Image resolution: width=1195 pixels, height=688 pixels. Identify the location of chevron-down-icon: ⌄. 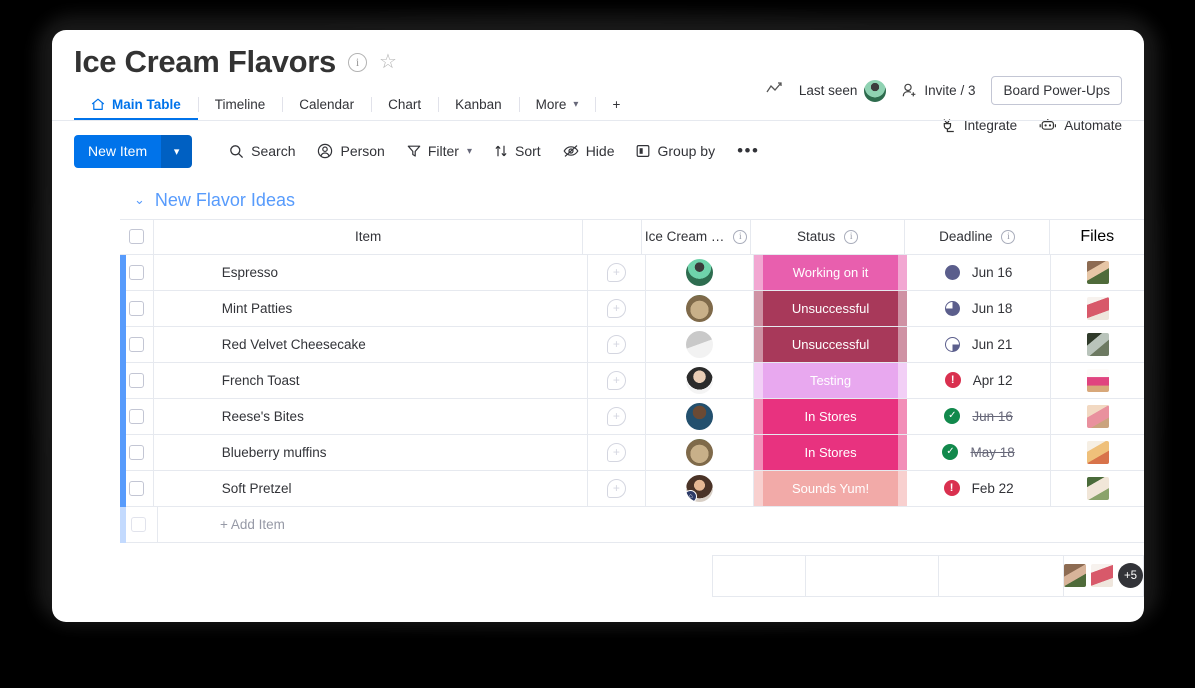
(139, 200).